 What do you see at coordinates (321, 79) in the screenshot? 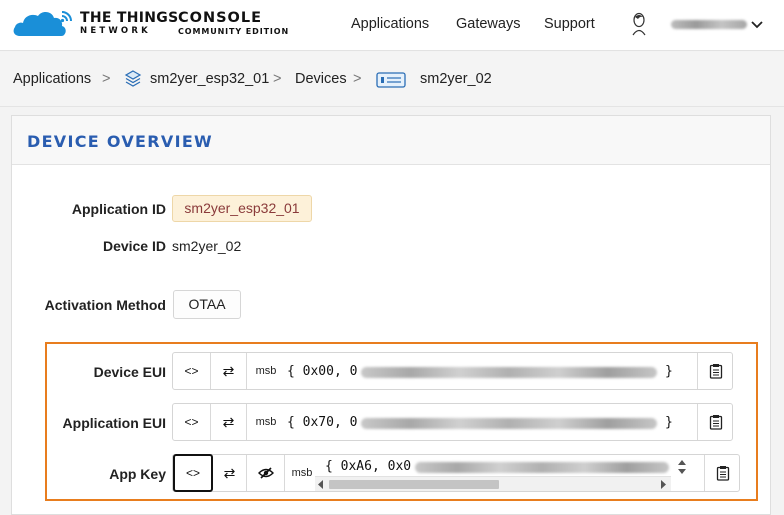
I see `breadcrumb-devices: Devices` at bounding box center [321, 79].